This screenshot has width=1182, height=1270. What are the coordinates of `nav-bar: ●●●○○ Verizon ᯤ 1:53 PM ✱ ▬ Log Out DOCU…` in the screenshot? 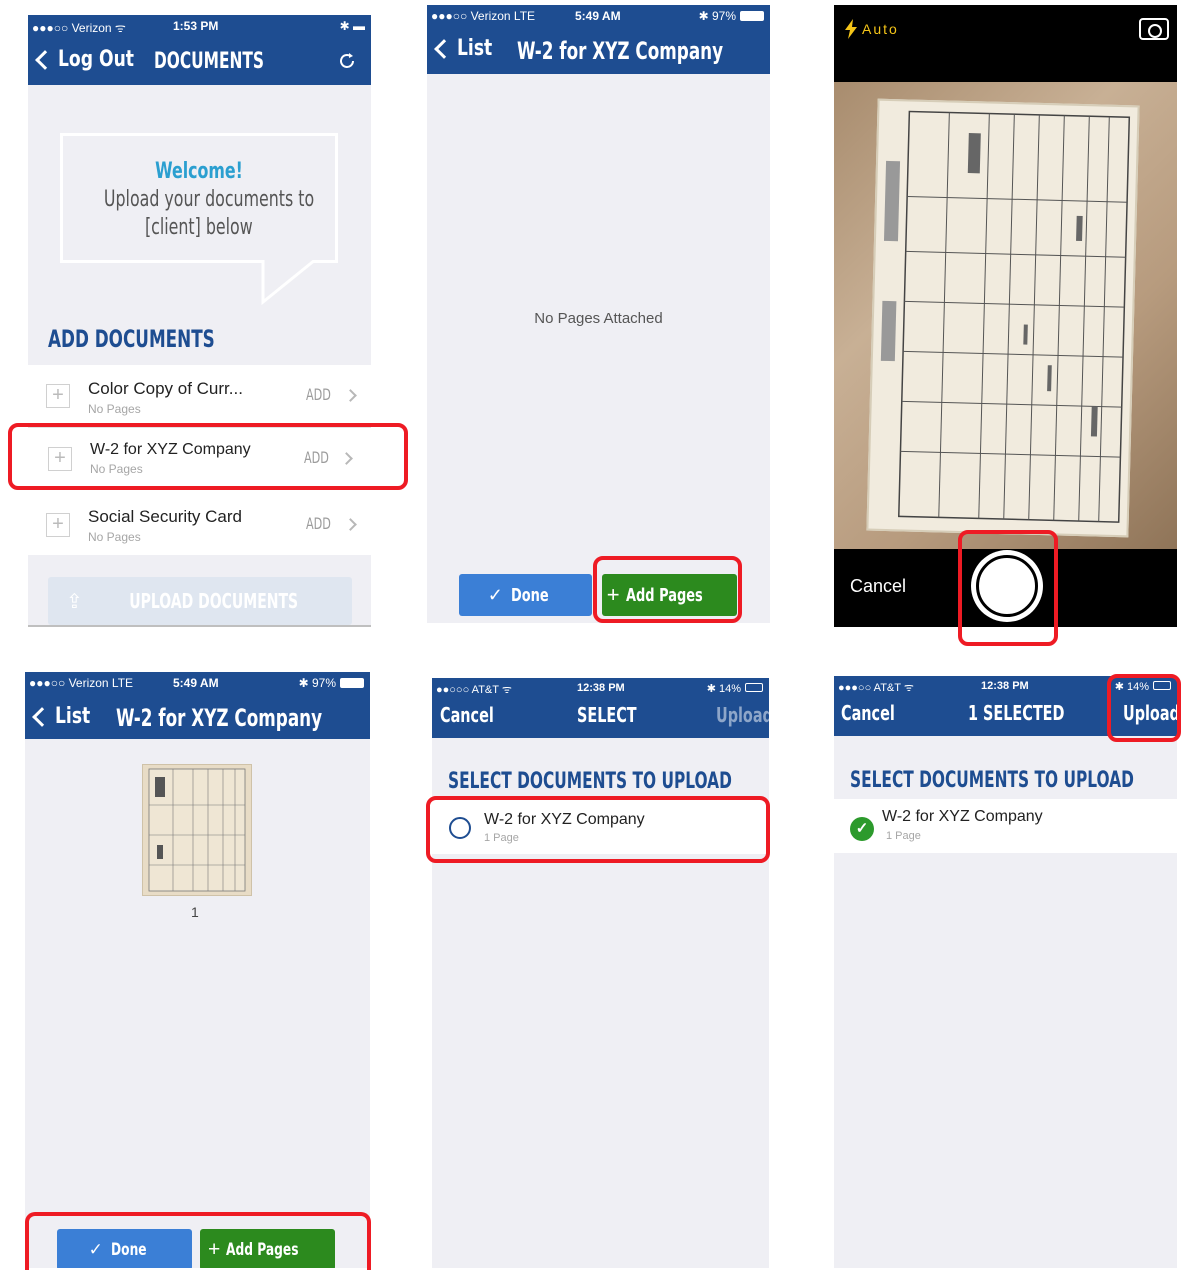 It's located at (199, 50).